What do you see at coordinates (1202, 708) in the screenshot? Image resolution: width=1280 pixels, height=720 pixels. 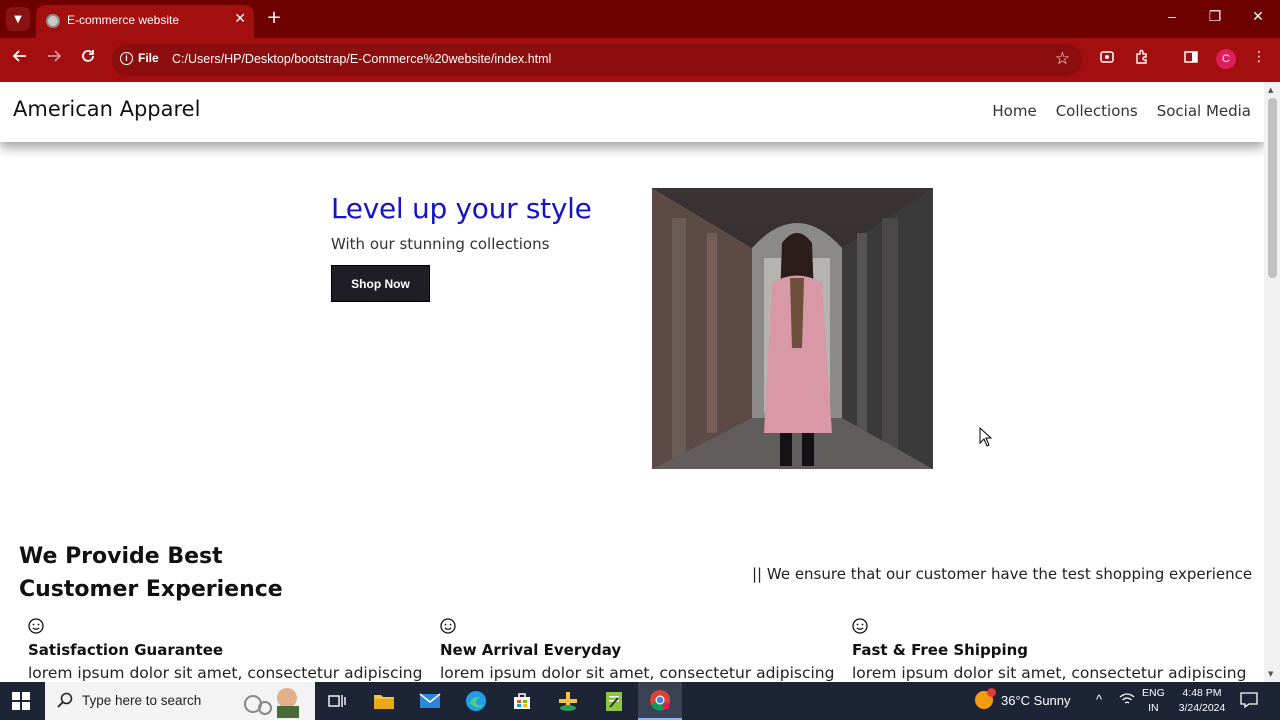 I see `clock-date: 3/24/2024` at bounding box center [1202, 708].